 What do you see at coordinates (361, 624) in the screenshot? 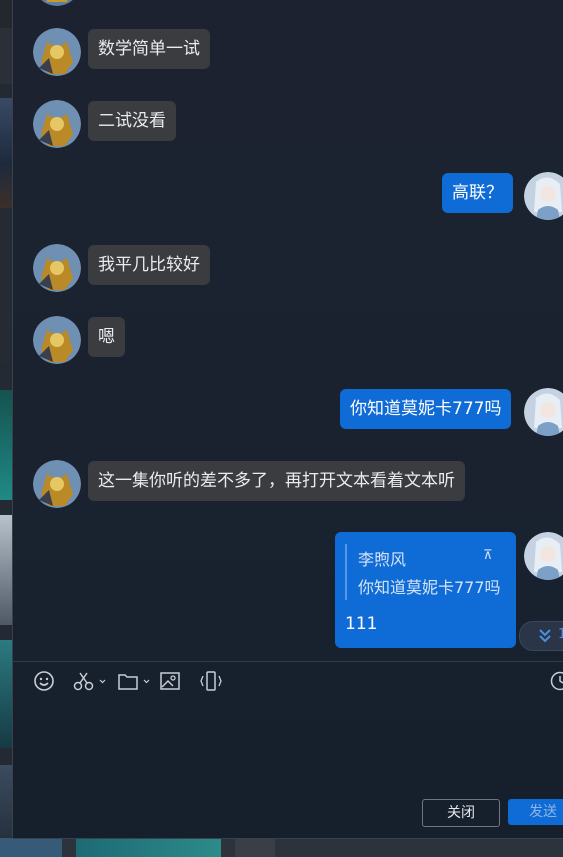
I see `reply-text: 111` at bounding box center [361, 624].